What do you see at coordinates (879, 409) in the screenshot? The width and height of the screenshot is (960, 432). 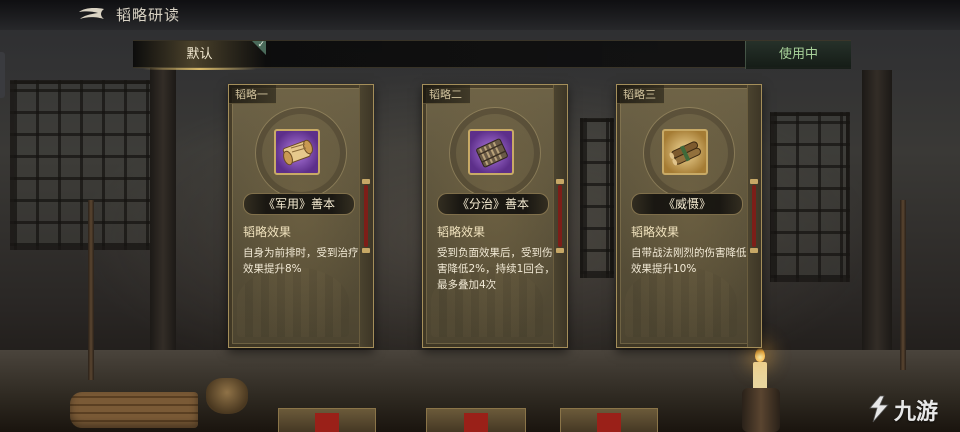 I see `jiuyou-logo-icon` at bounding box center [879, 409].